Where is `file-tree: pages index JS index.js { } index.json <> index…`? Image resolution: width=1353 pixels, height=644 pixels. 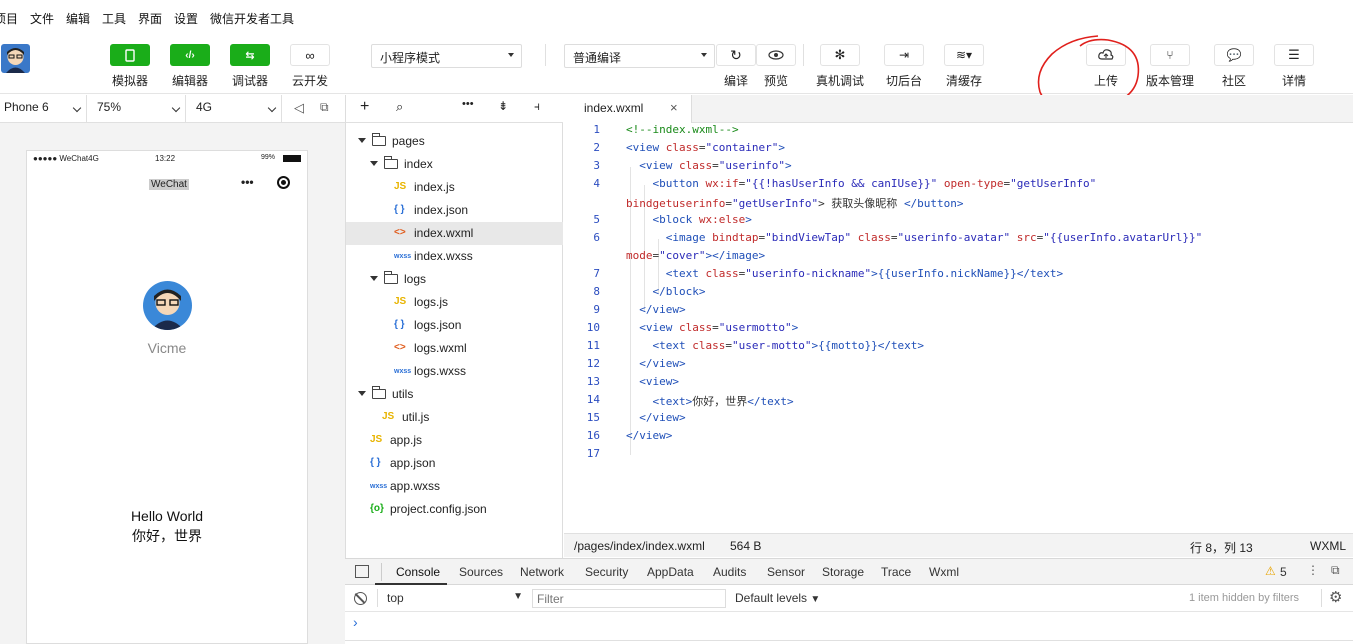 file-tree: pages index JS index.js { } index.json <> index… is located at coordinates (454, 340).